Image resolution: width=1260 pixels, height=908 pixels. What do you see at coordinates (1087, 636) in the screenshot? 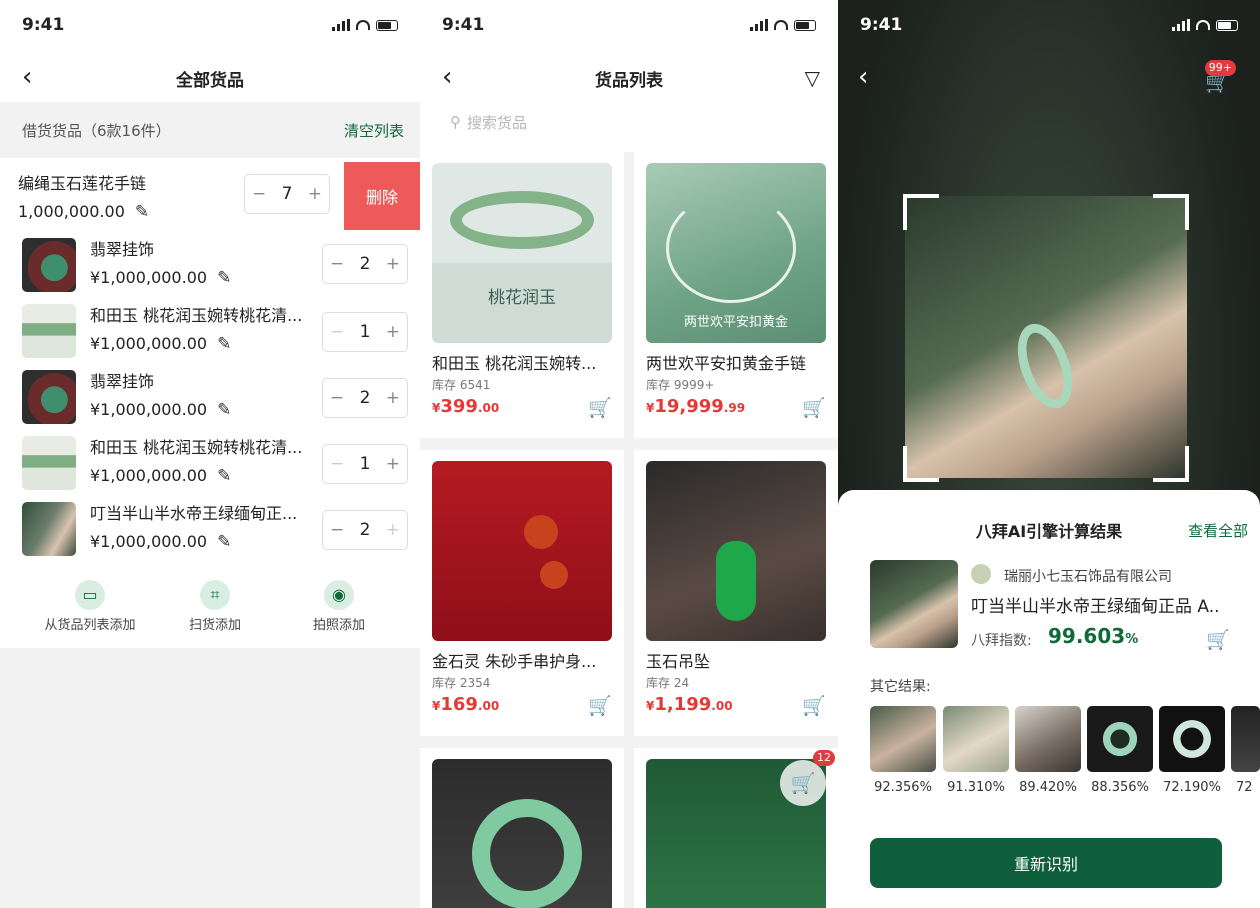
I see `index-value: 99.603` at bounding box center [1087, 636].